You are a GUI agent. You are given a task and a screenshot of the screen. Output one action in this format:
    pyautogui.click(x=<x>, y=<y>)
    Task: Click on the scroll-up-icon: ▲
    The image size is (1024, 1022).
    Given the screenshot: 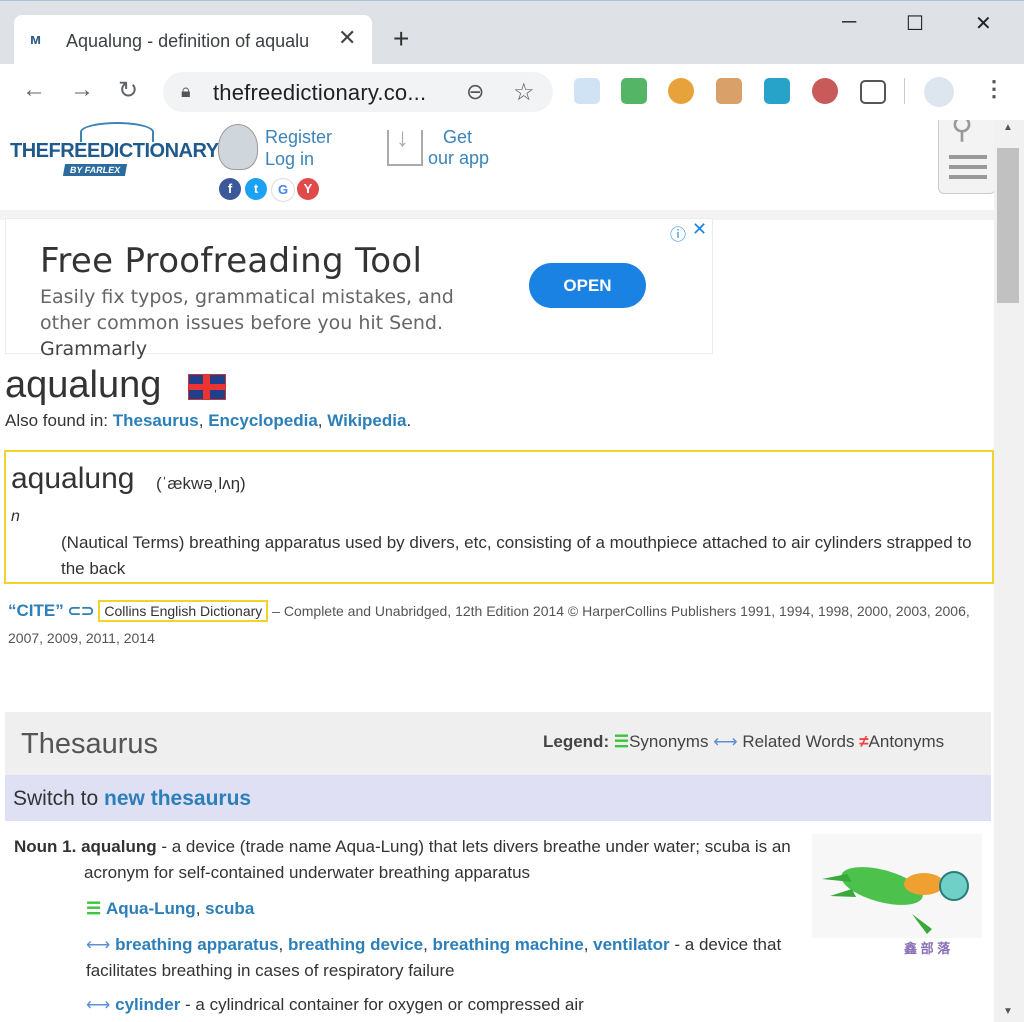 What is the action you would take?
    pyautogui.click(x=1008, y=127)
    